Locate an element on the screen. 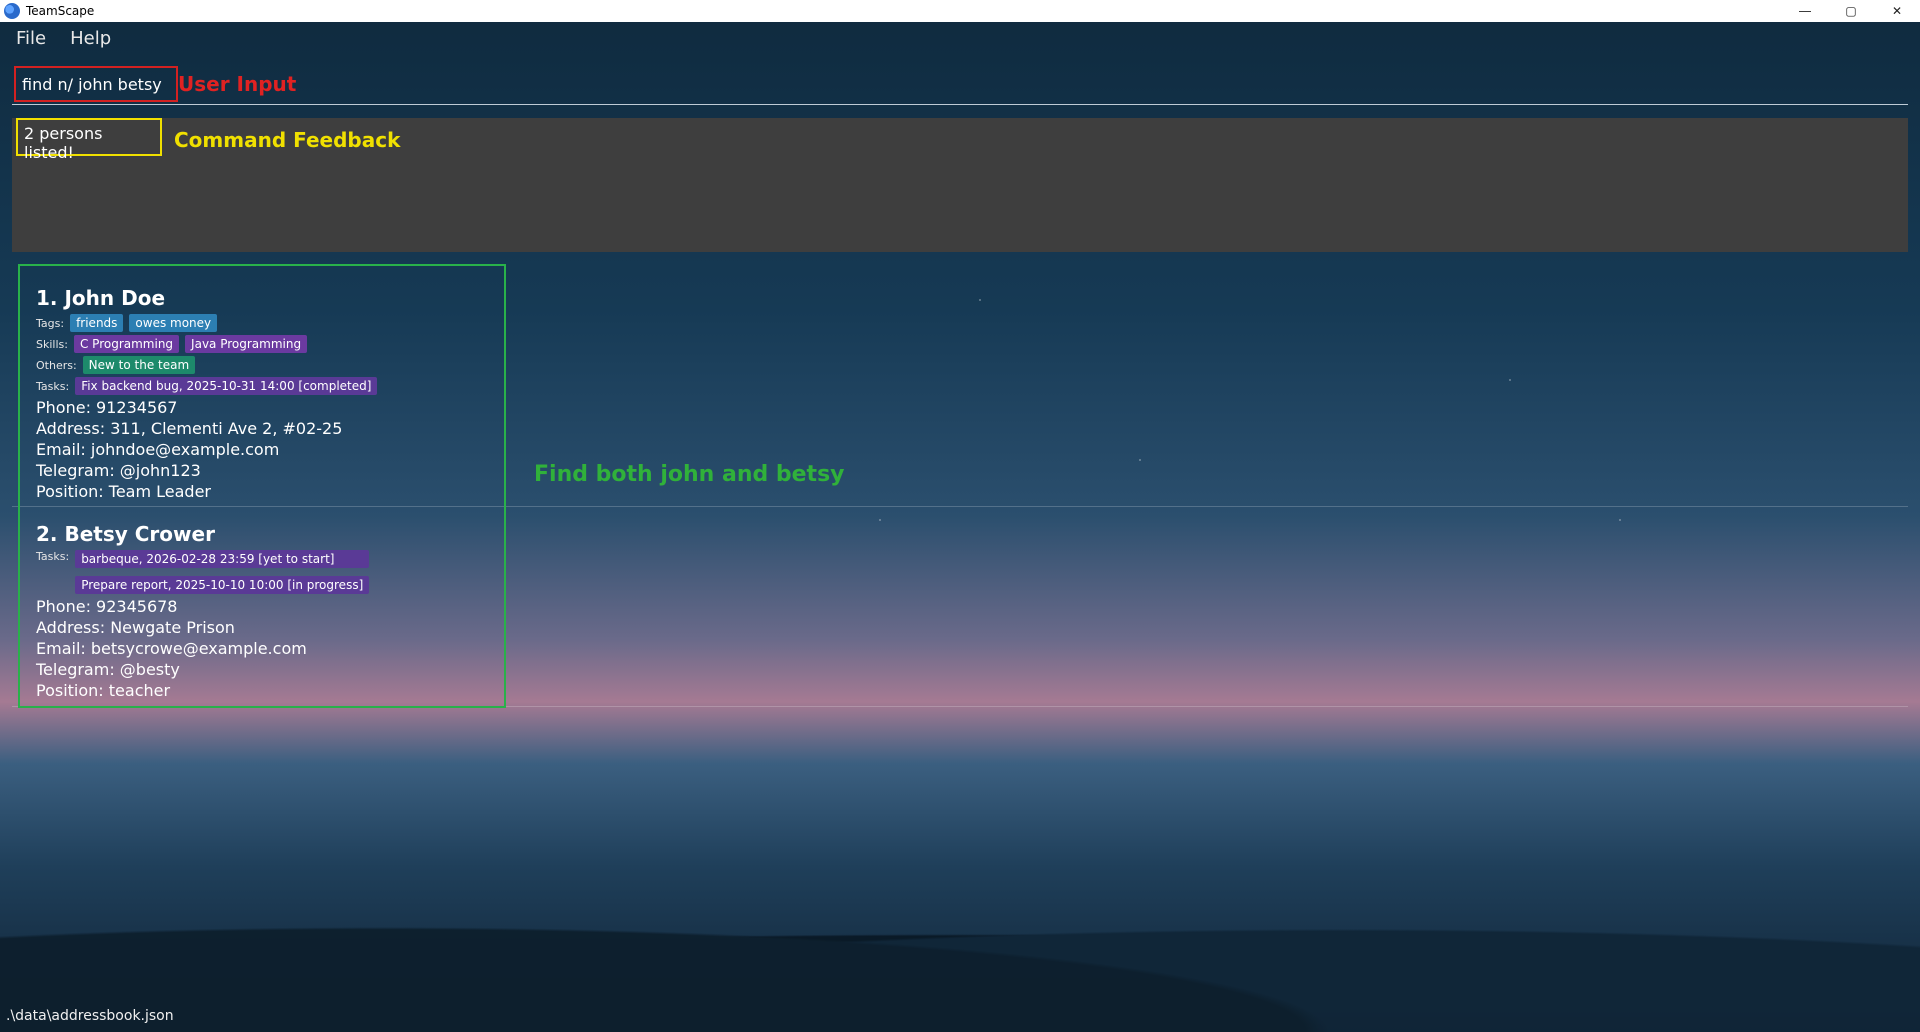 The width and height of the screenshot is (1920, 1032). position-text: Position: Team Leader is located at coordinates (124, 491).